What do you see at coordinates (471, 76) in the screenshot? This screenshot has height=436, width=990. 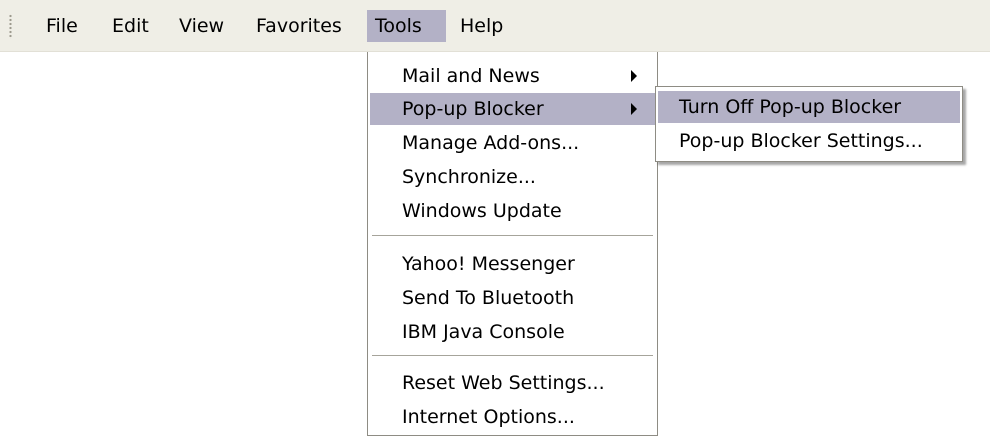 I see `menu-item-label: Mail and News` at bounding box center [471, 76].